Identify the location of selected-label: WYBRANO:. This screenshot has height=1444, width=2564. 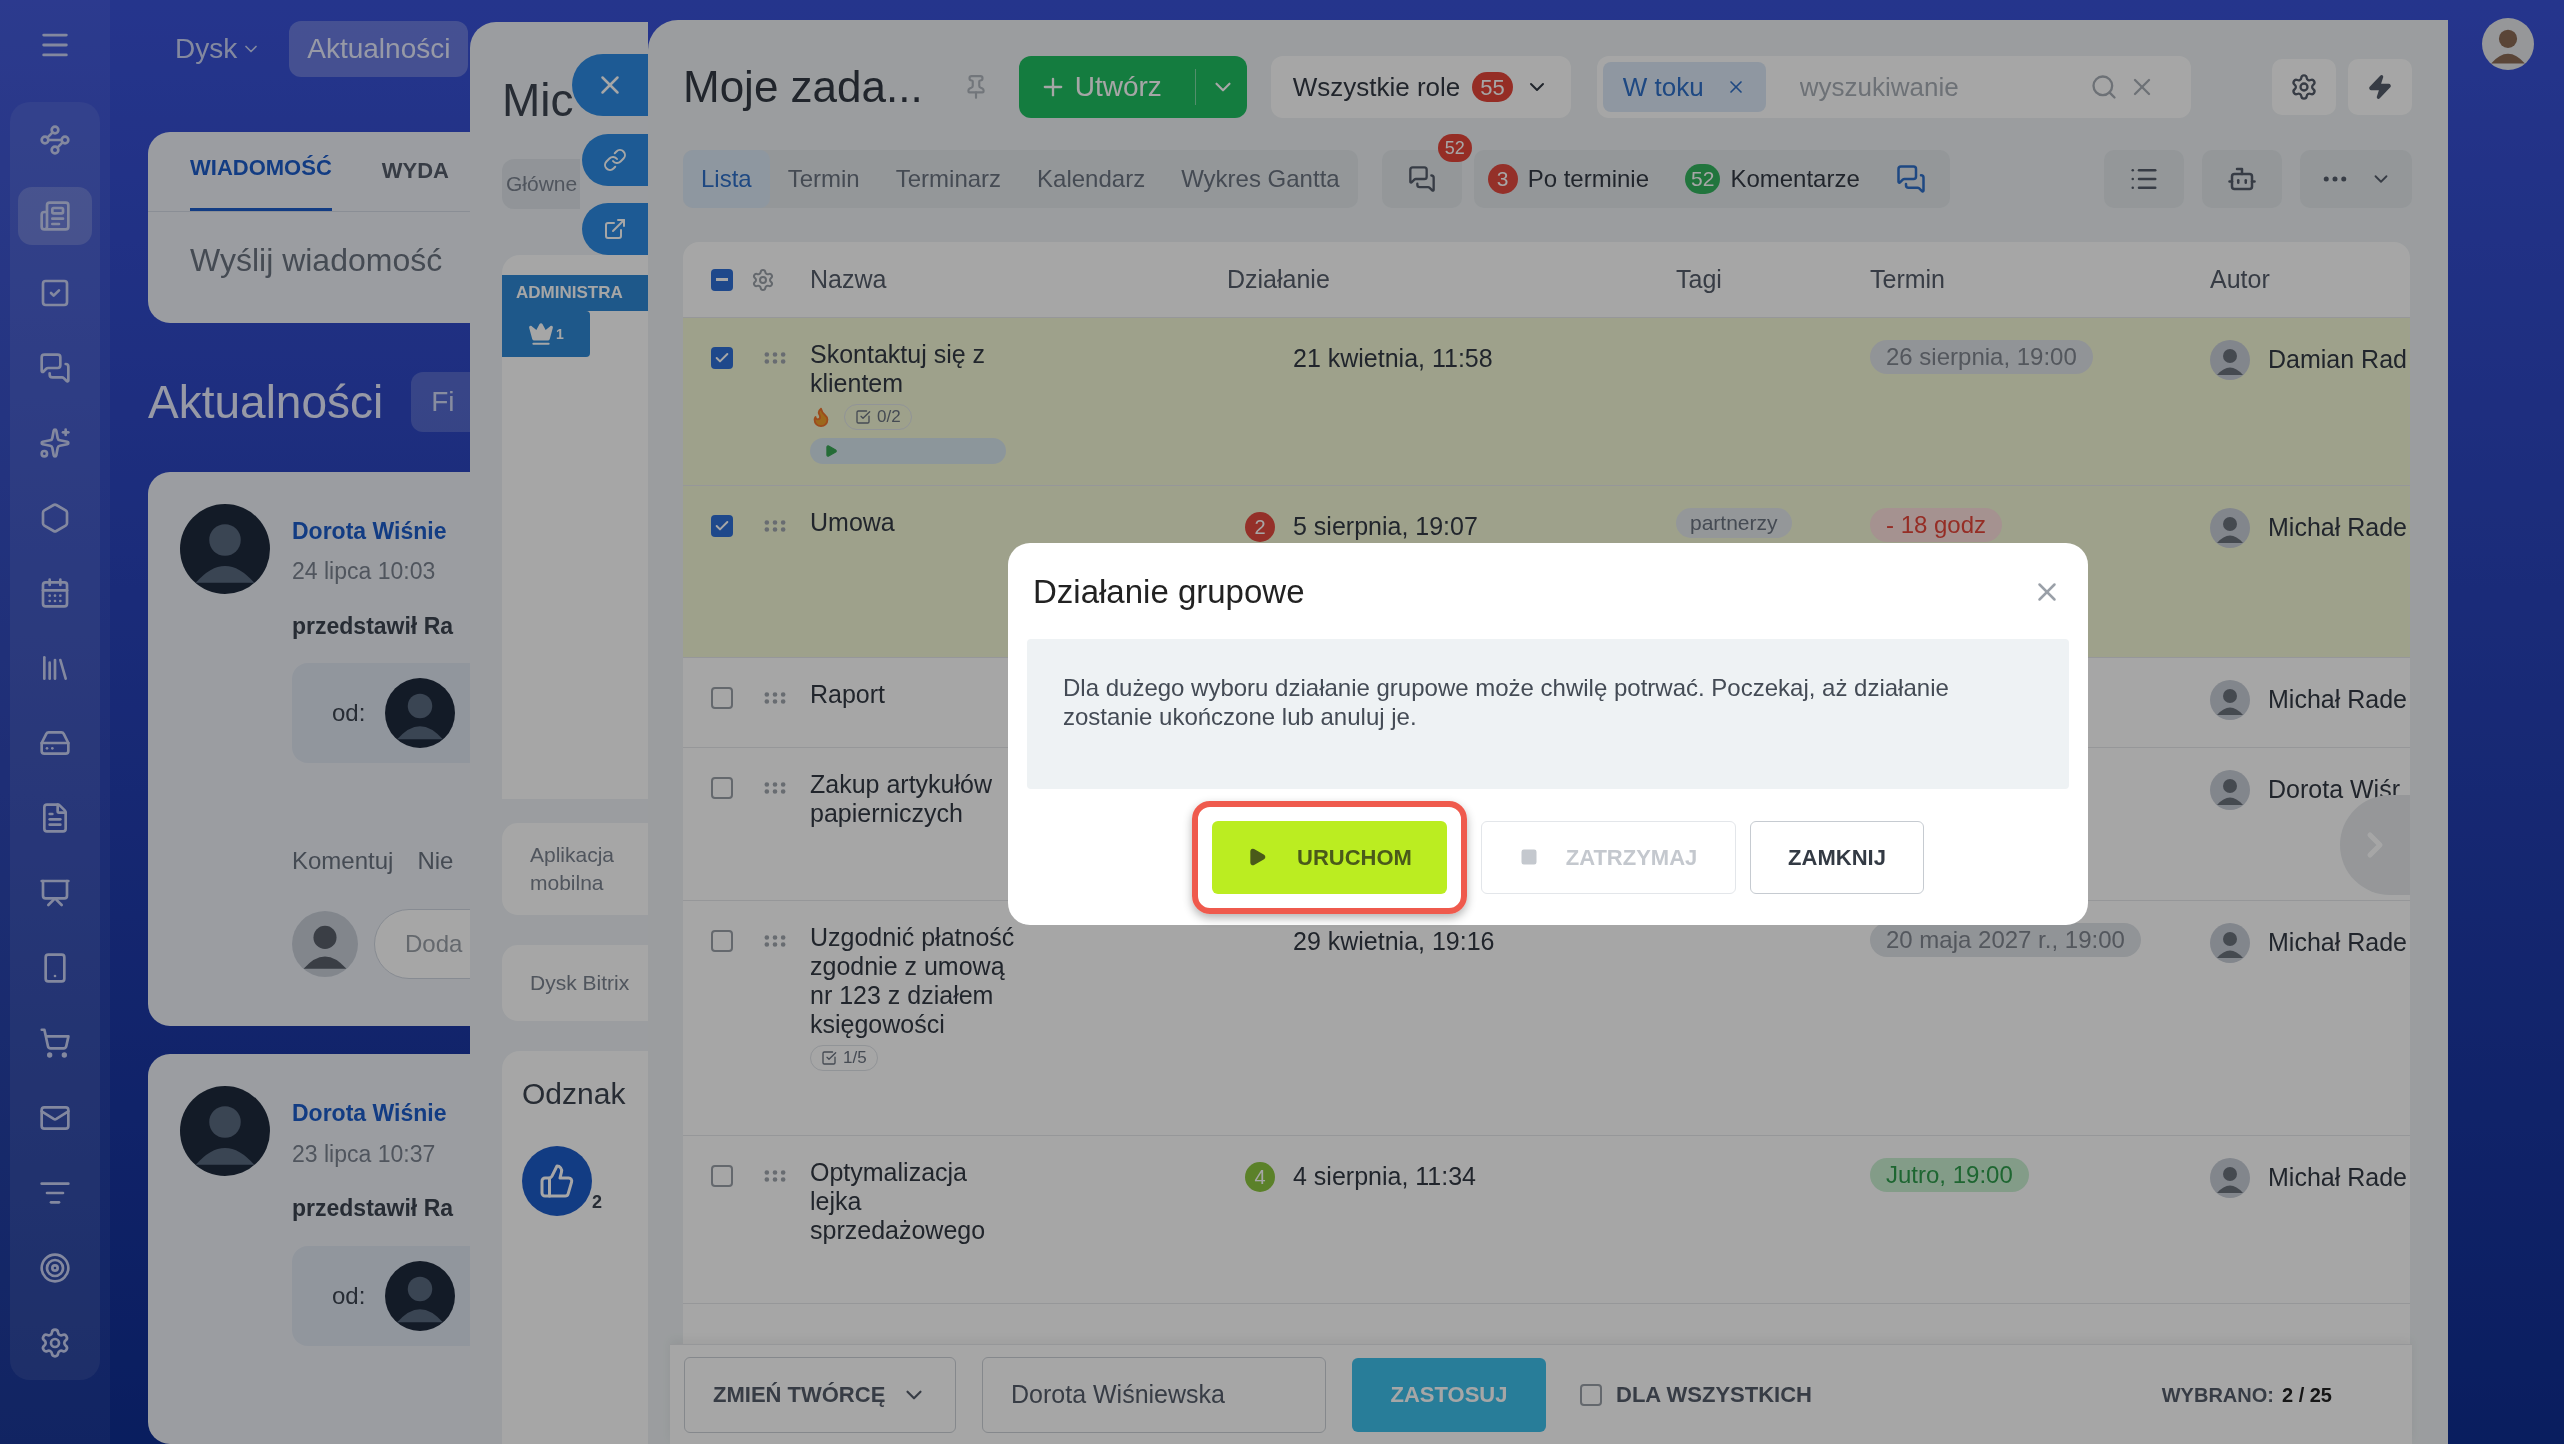
(2217, 1395).